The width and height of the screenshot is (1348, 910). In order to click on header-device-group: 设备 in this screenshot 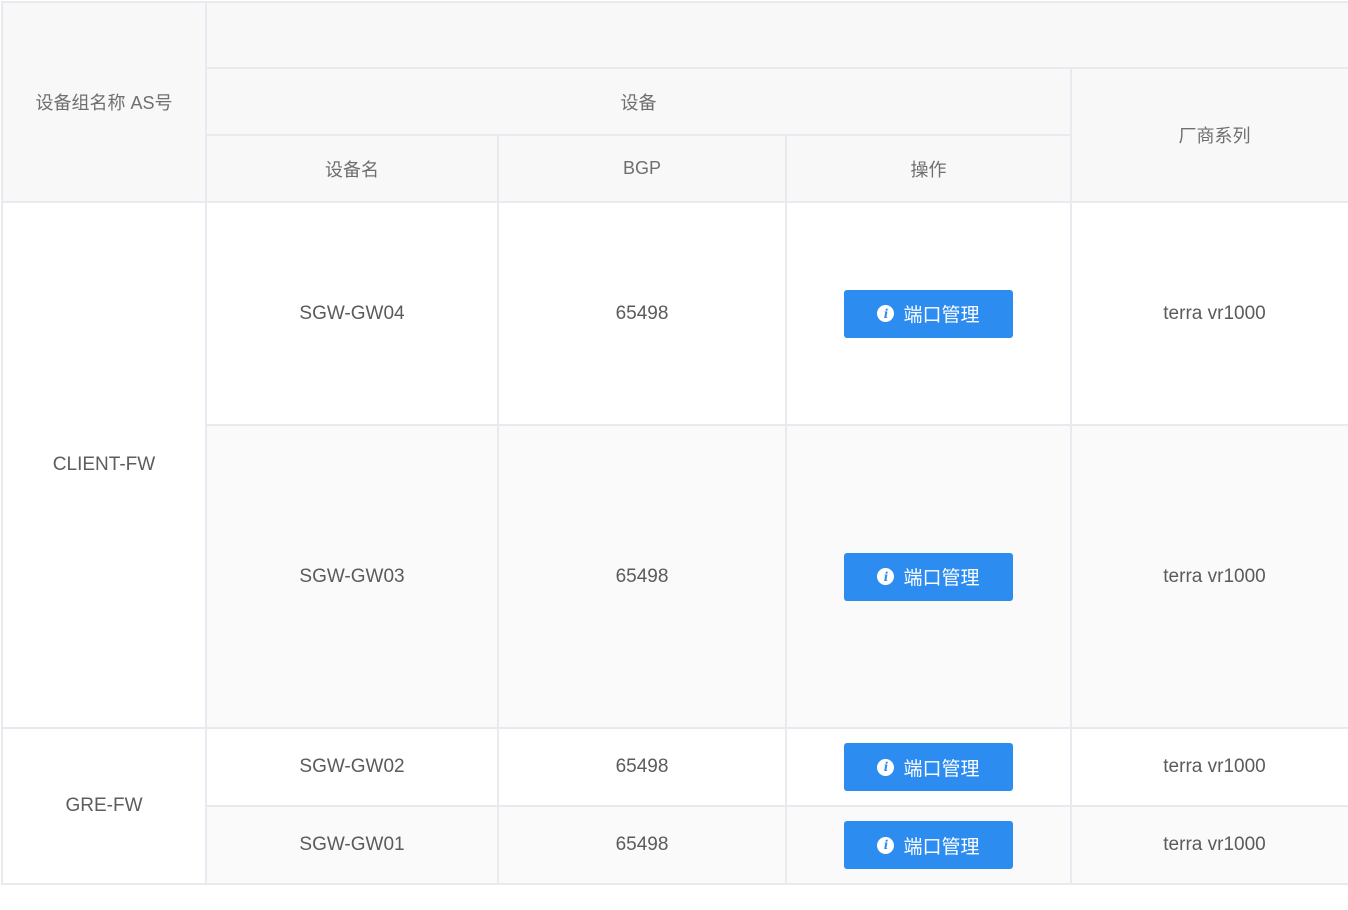, I will do `click(638, 101)`.